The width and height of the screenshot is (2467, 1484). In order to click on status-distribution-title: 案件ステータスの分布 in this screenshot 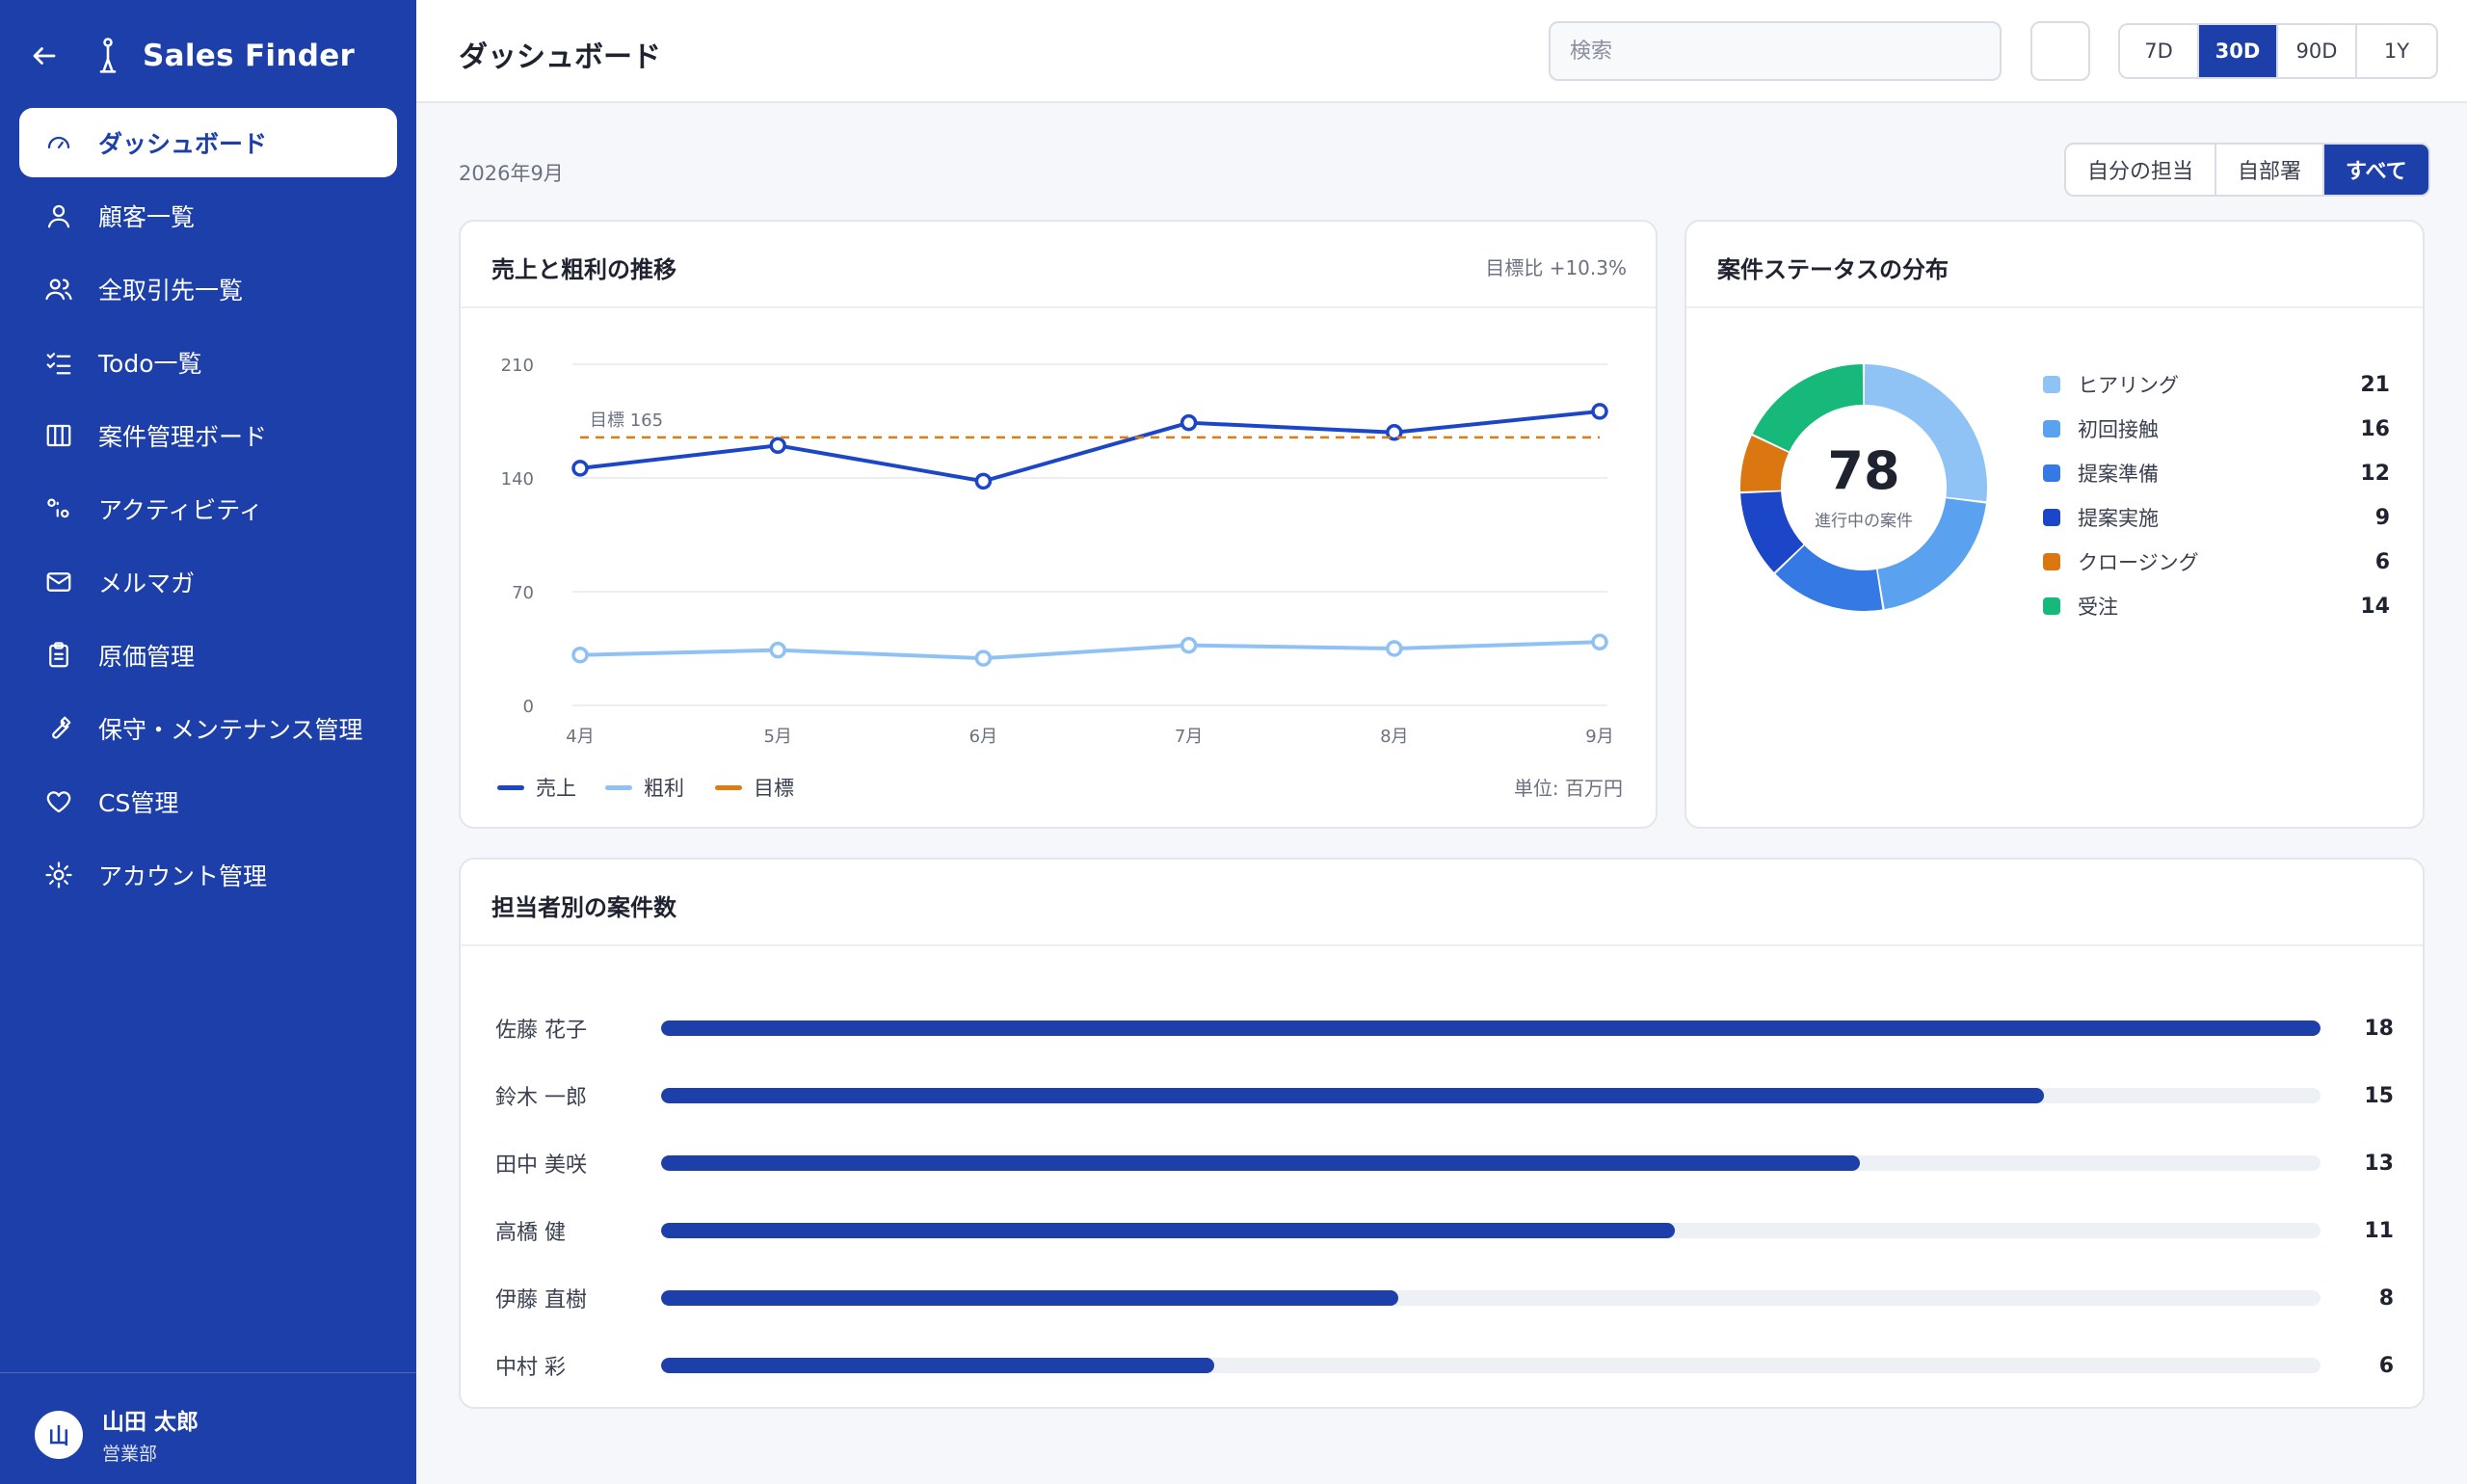, I will do `click(1833, 269)`.